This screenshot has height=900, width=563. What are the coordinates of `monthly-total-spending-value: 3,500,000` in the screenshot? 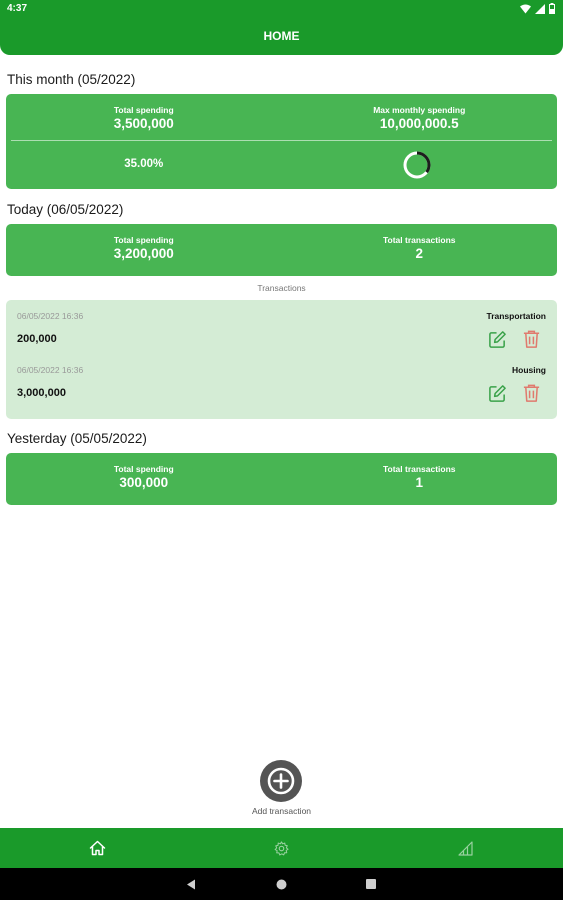 It's located at (143, 123).